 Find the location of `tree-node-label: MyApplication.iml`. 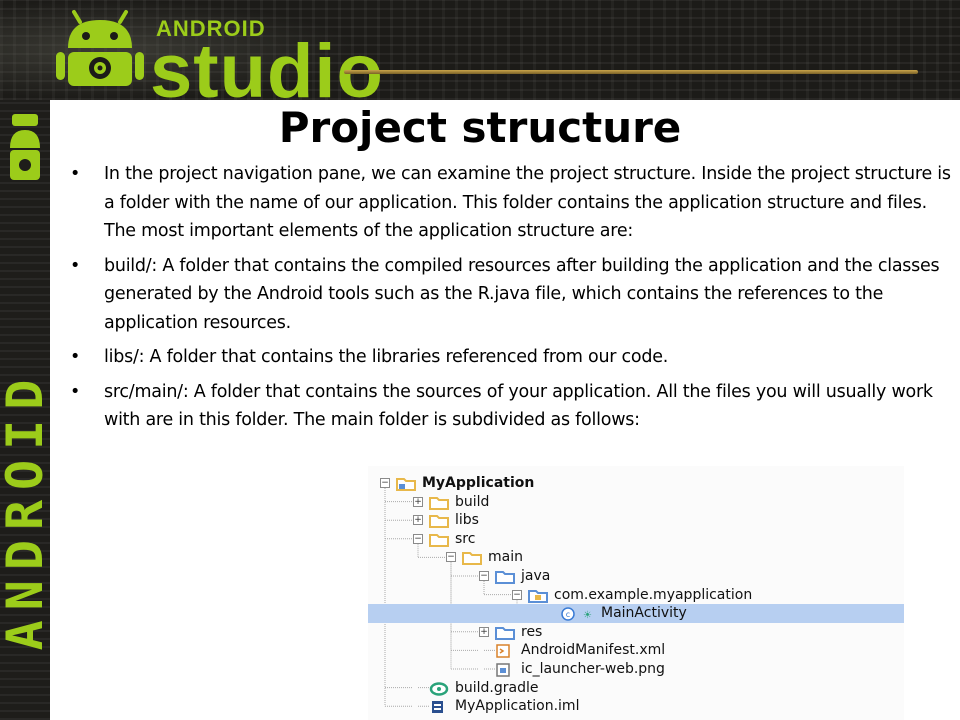

tree-node-label: MyApplication.iml is located at coordinates (517, 706).